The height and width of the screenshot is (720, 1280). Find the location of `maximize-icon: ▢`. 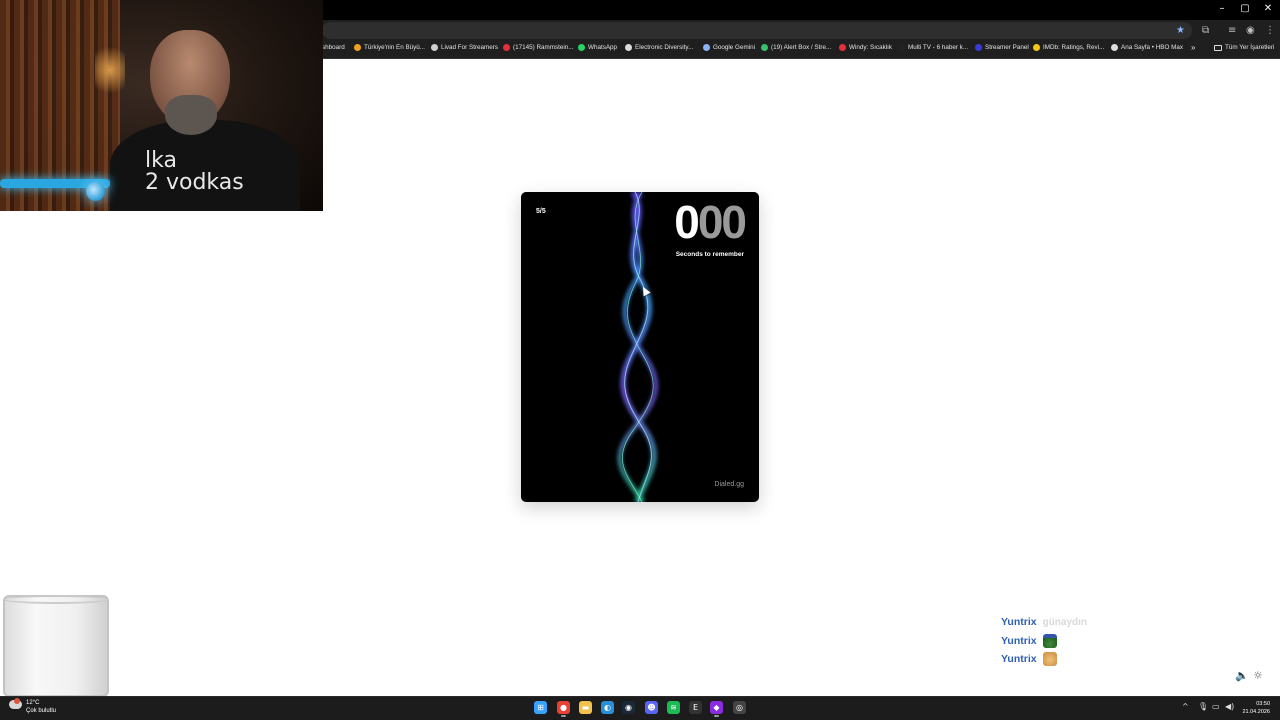

maximize-icon: ▢ is located at coordinates (1245, 8).